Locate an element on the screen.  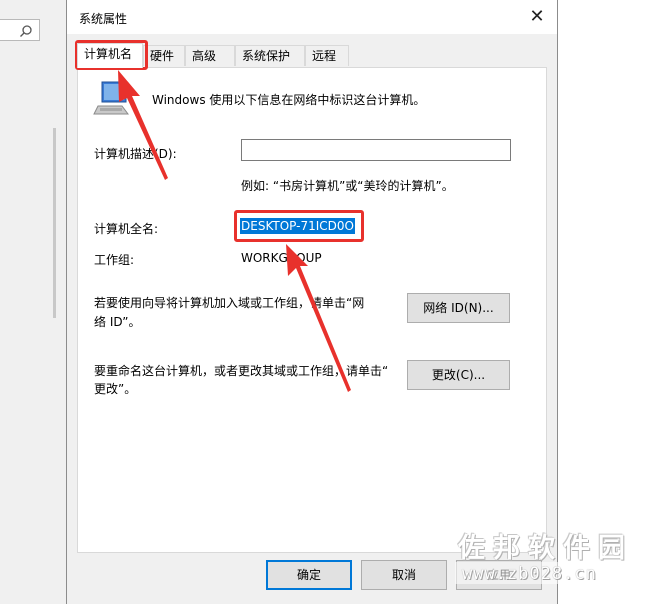
annotation-arrow-fullname is located at coordinates (318, 318).